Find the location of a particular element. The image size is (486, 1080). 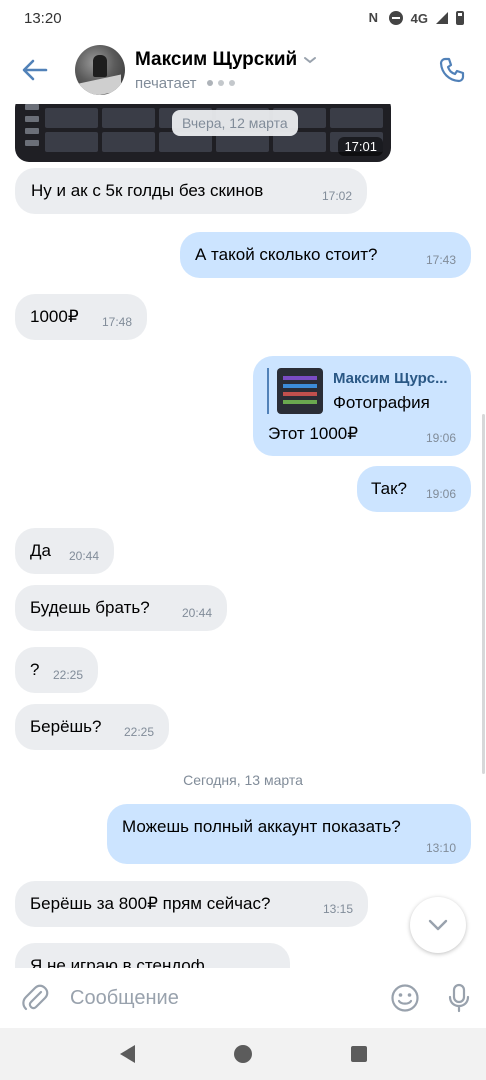

date-pill: Вчера, 12 марта is located at coordinates (235, 123).